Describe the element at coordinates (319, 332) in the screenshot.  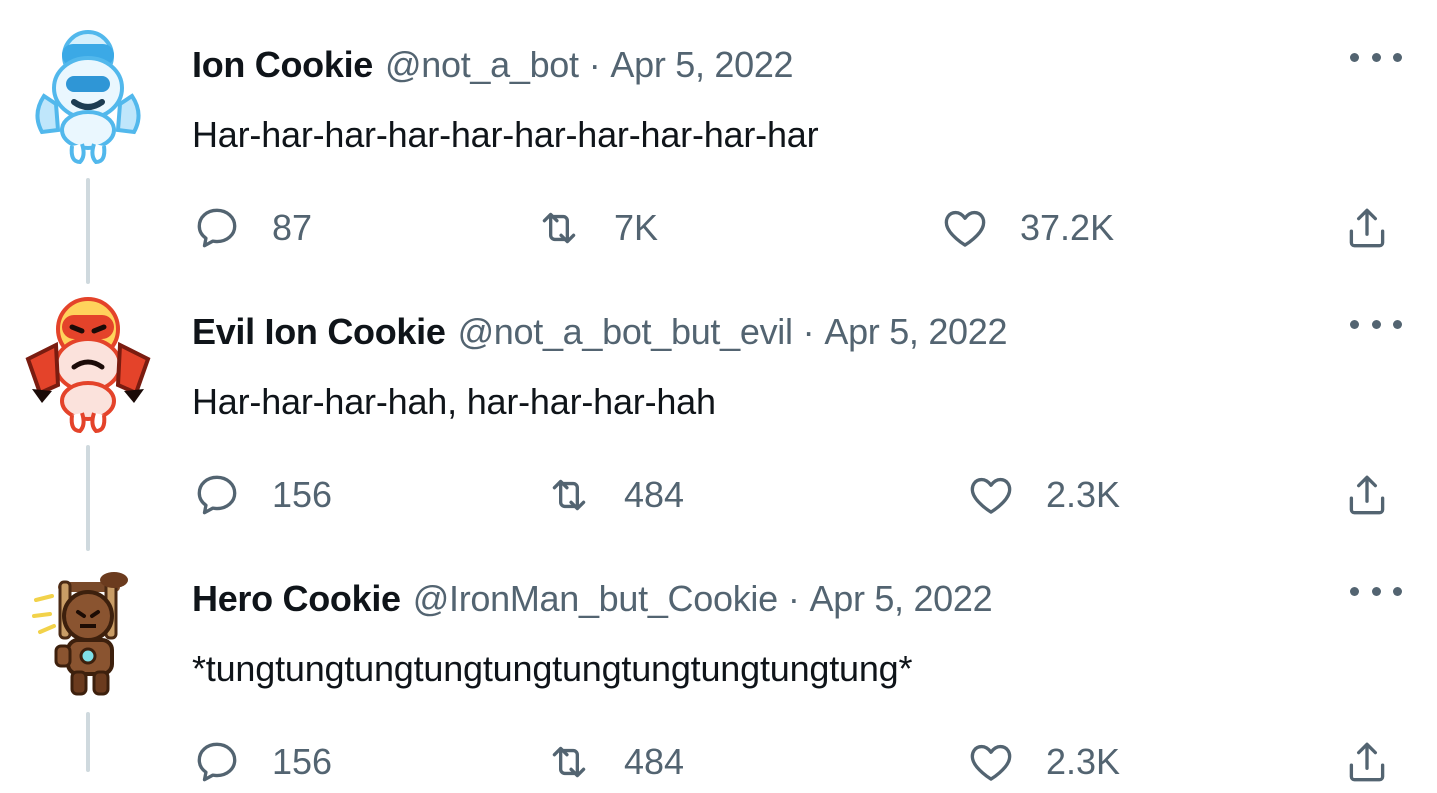
I see `display-name: Evil Ion Cookie` at that location.